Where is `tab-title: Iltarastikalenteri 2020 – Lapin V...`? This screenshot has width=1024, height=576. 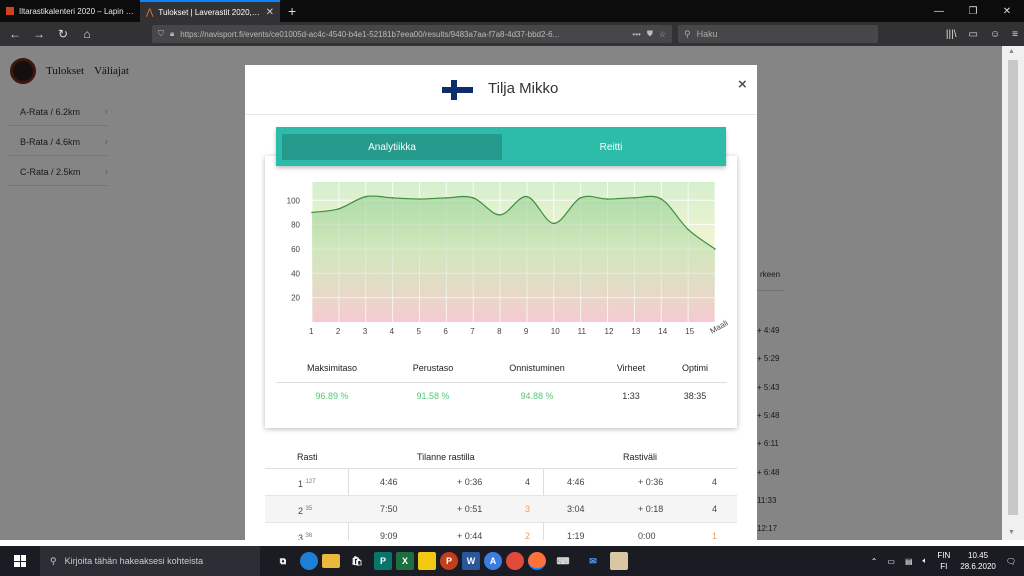 tab-title: Iltarastikalenteri 2020 – Lapin V... is located at coordinates (76, 11).